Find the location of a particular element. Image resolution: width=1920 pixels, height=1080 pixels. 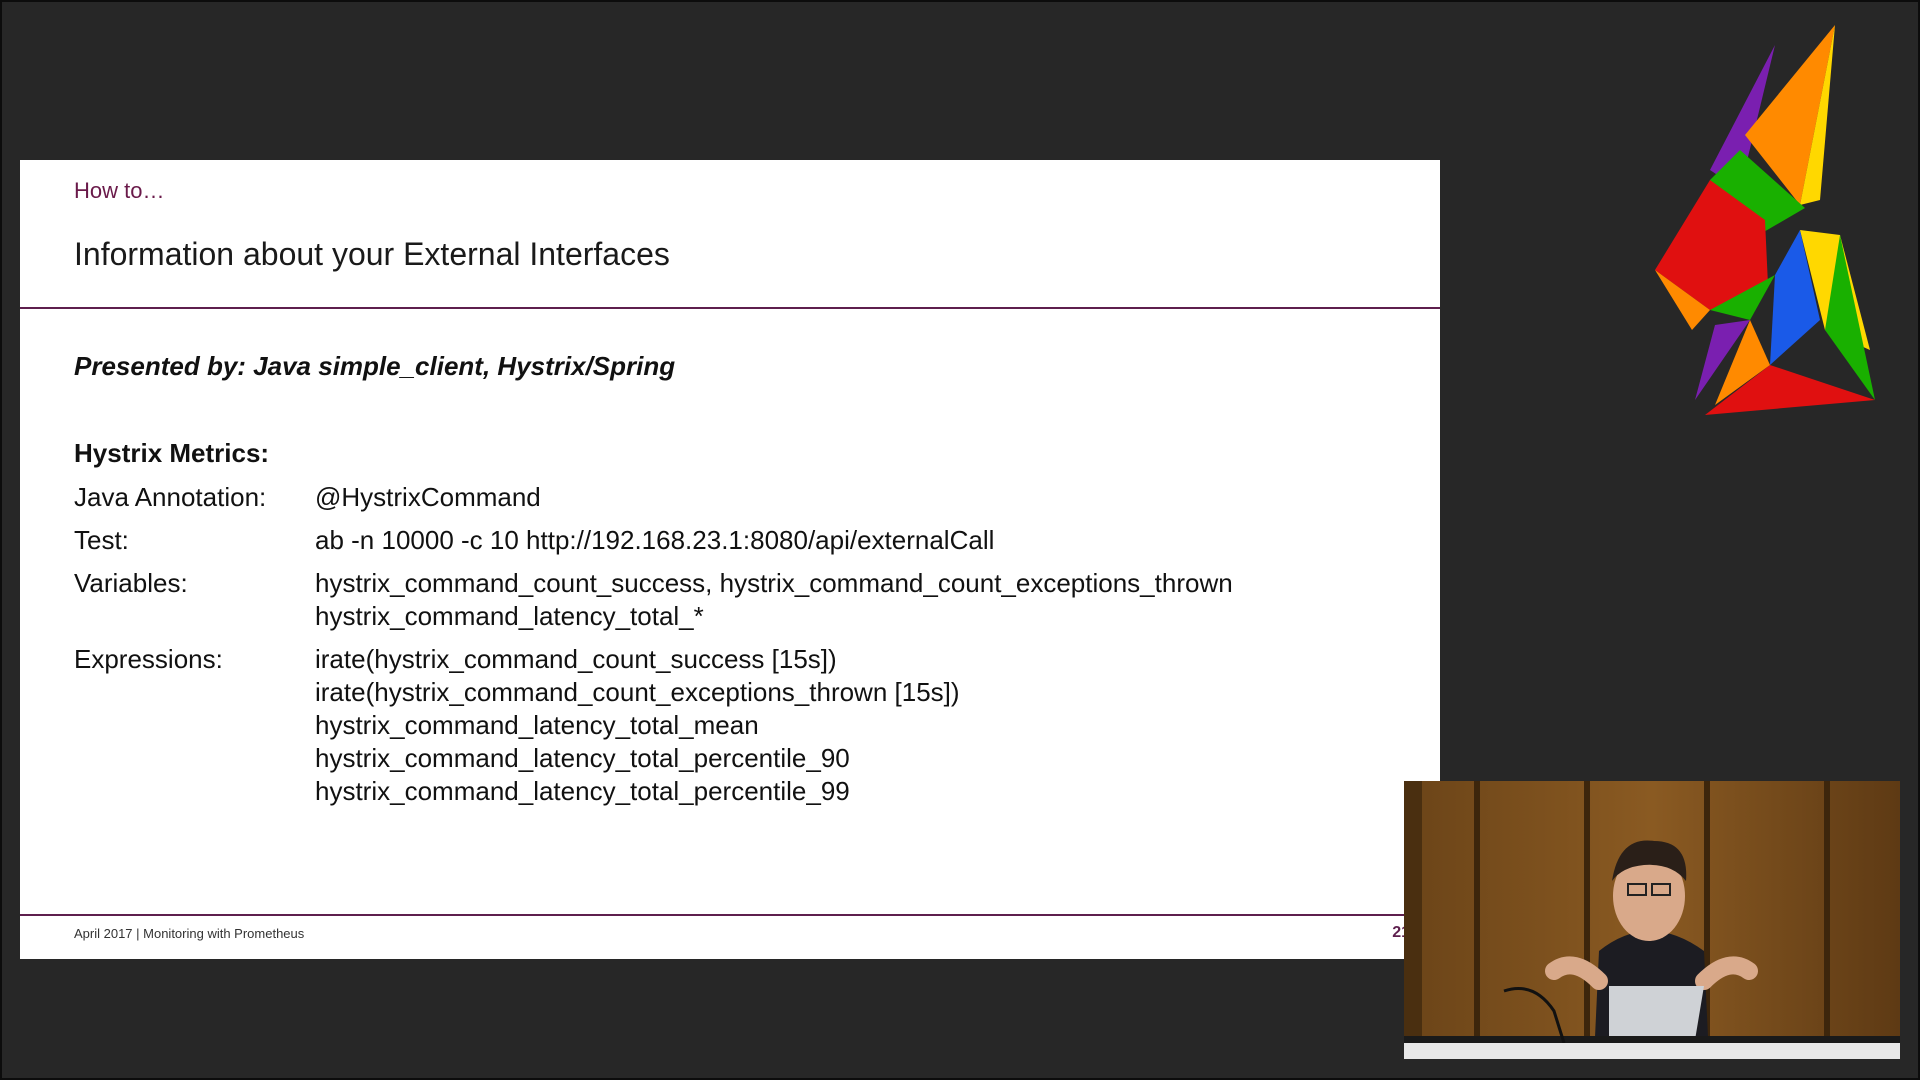

origami-rabbit-logo-icon is located at coordinates (1765, 220).